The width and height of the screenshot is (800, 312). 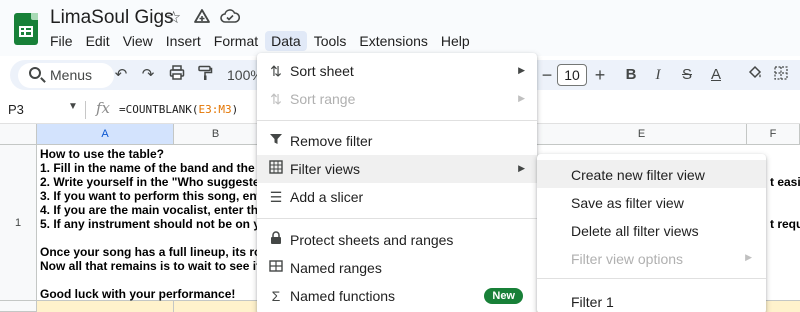 I want to click on filter-views-icon, so click(x=276, y=169).